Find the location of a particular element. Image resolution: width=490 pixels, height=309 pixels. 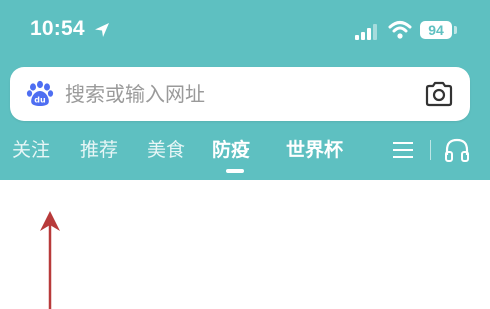

channel-tabs: 关注 推荐 美食 防疫 世界杯 is located at coordinates (245, 156).